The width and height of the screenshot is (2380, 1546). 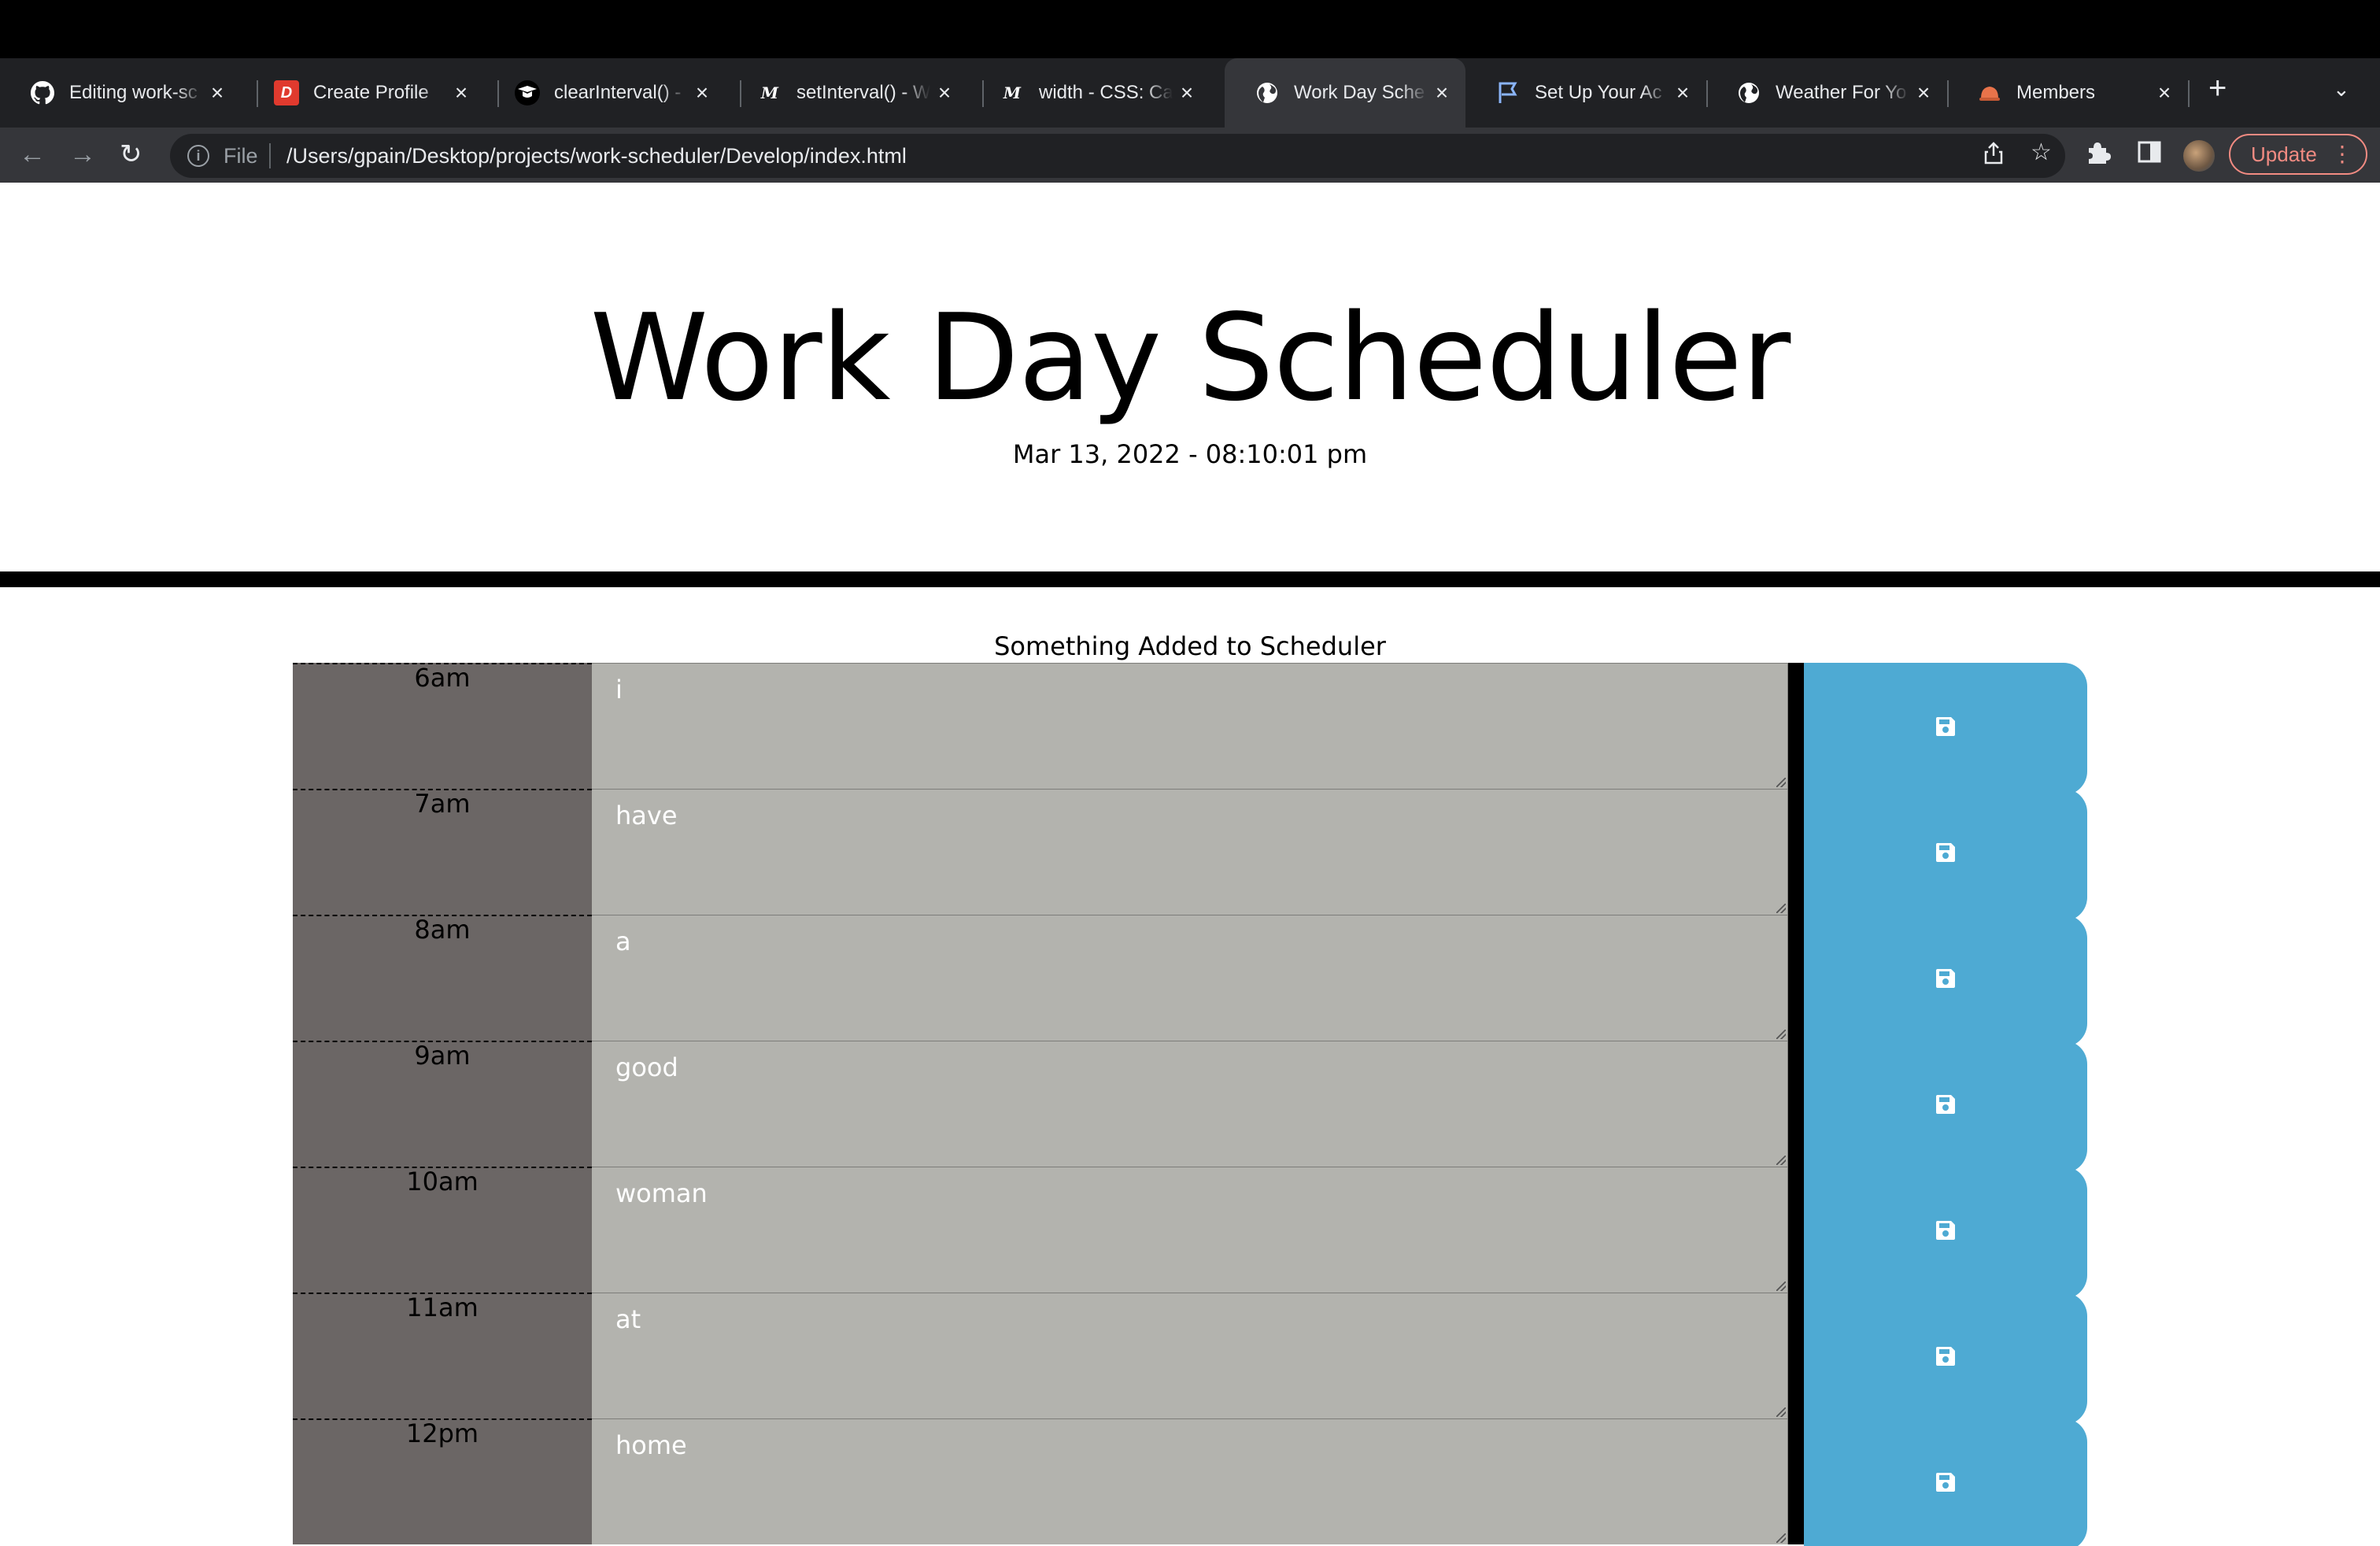 I want to click on time-block: 10am woman, so click(x=1190, y=1233).